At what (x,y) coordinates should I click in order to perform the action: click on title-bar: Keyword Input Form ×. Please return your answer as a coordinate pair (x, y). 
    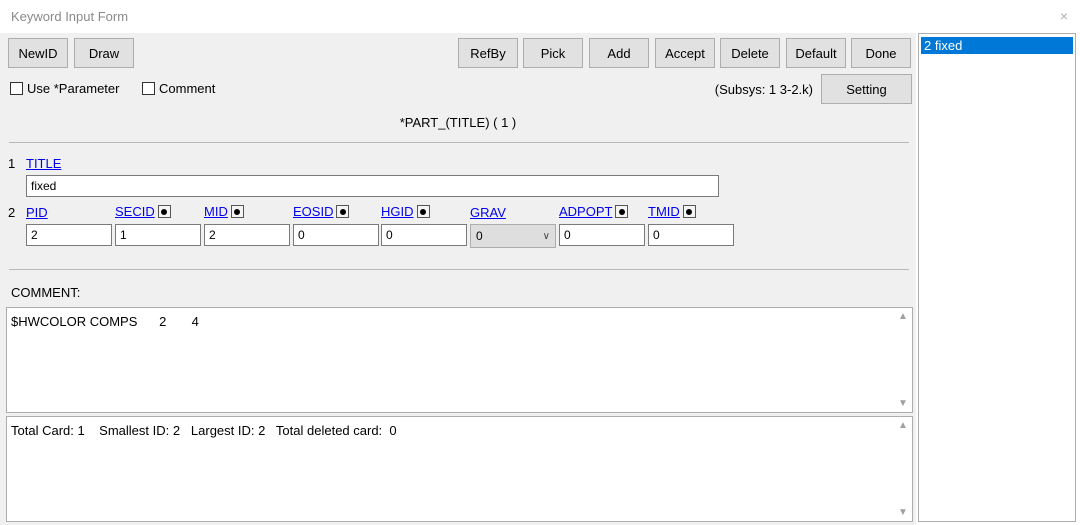
    Looking at the image, I should click on (540, 16).